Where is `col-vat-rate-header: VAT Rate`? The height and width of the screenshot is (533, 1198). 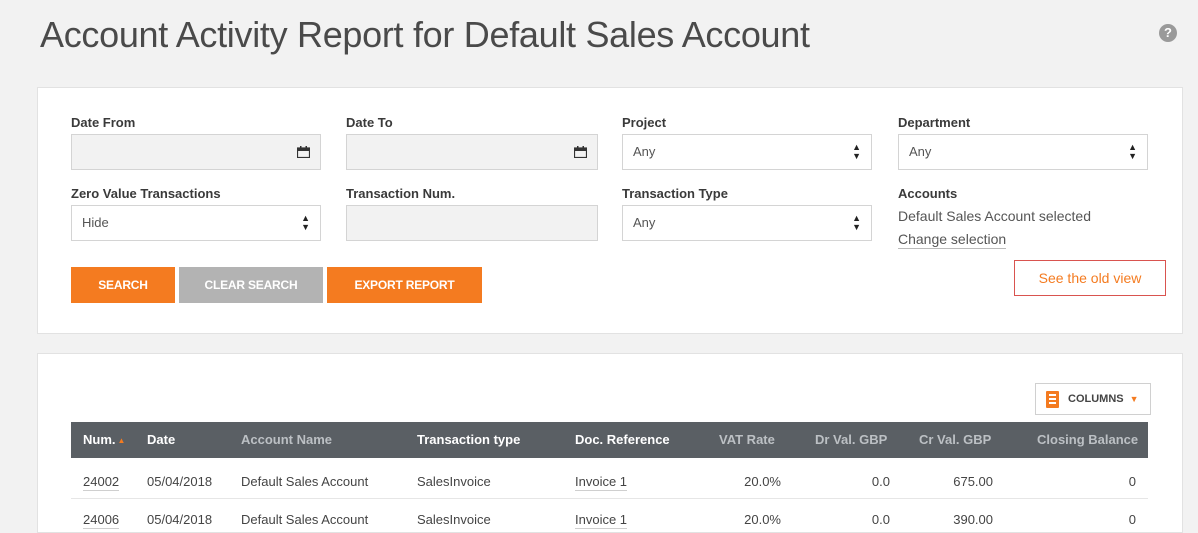 col-vat-rate-header: VAT Rate is located at coordinates (747, 440).